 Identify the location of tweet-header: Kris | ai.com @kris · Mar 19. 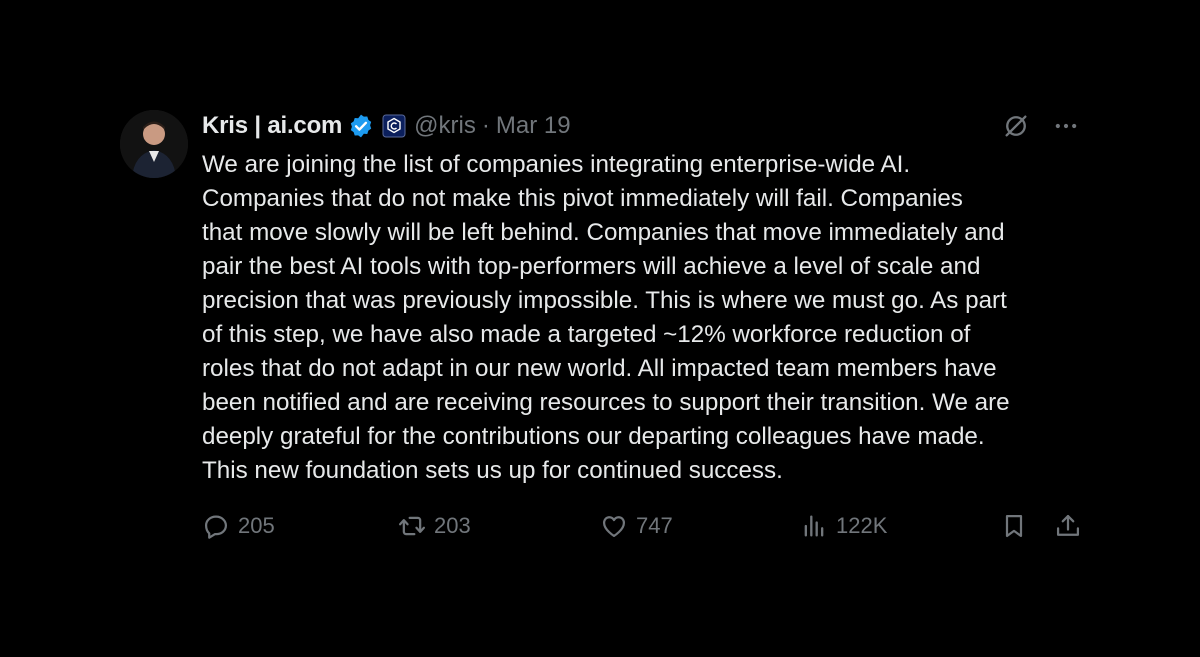
(646, 126).